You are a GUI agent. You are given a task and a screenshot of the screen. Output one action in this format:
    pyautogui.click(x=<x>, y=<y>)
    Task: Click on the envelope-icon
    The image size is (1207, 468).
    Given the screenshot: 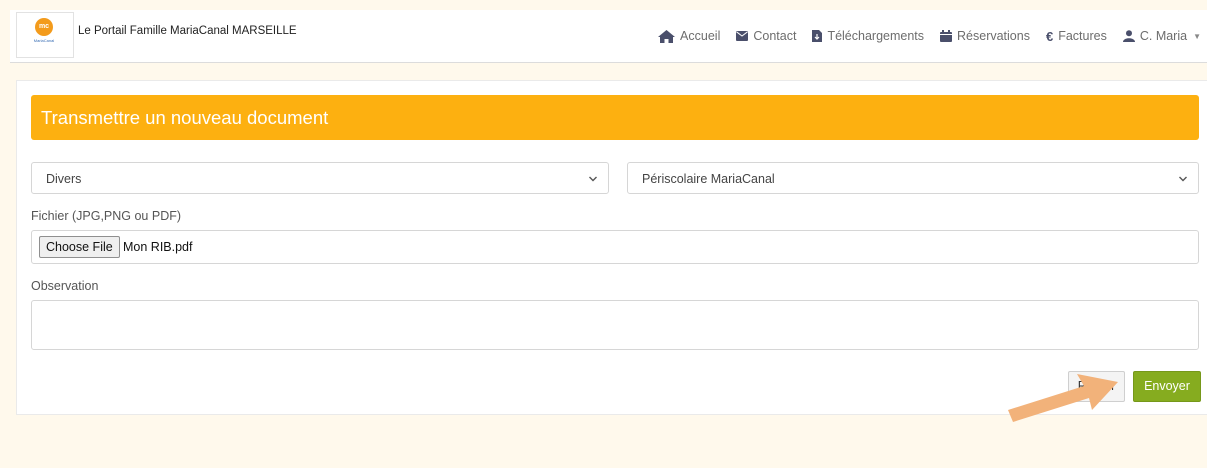 What is the action you would take?
    pyautogui.click(x=742, y=36)
    